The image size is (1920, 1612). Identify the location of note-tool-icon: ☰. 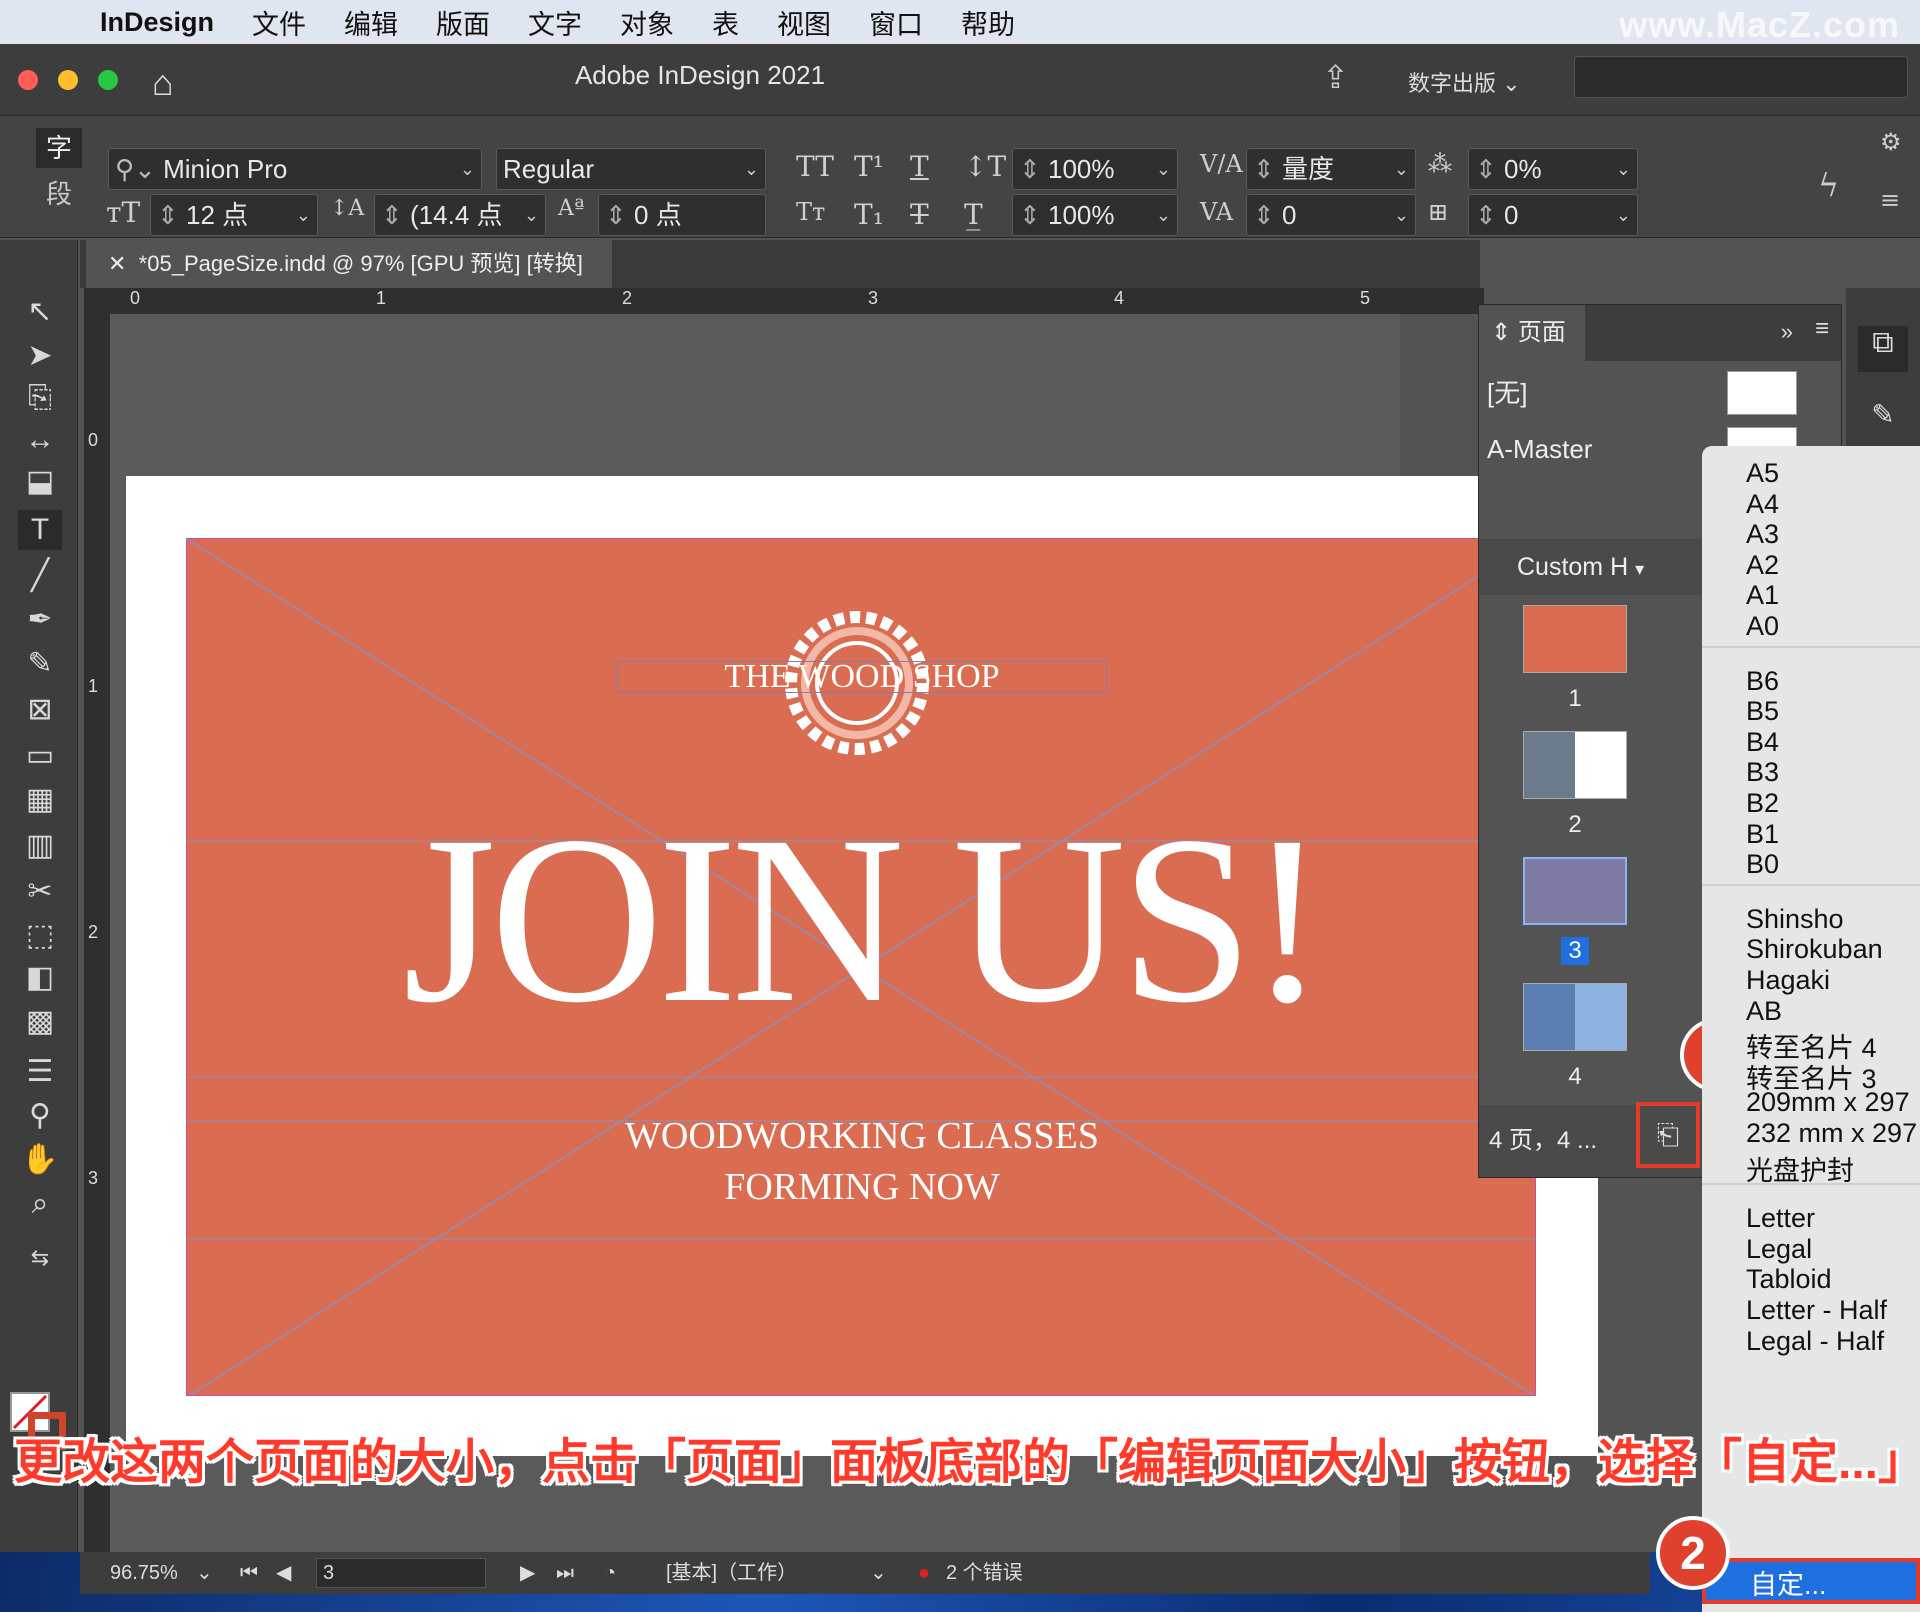
(40, 1072).